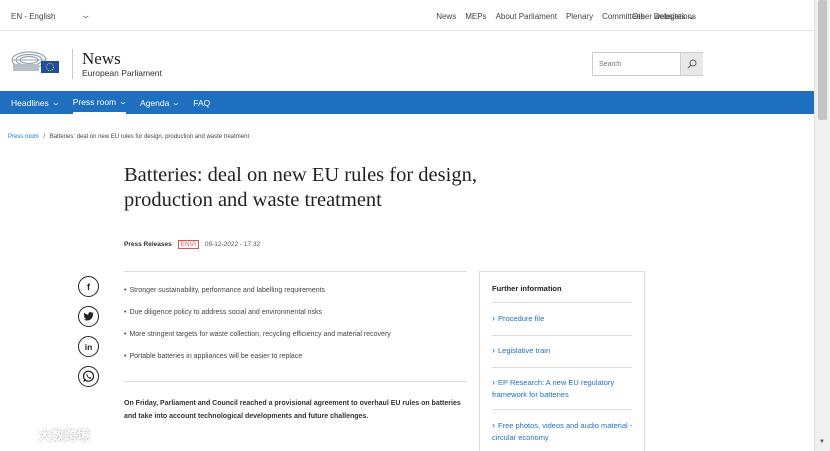 This screenshot has height=451, width=830. I want to click on site-header: News European Parliament, so click(407, 61).